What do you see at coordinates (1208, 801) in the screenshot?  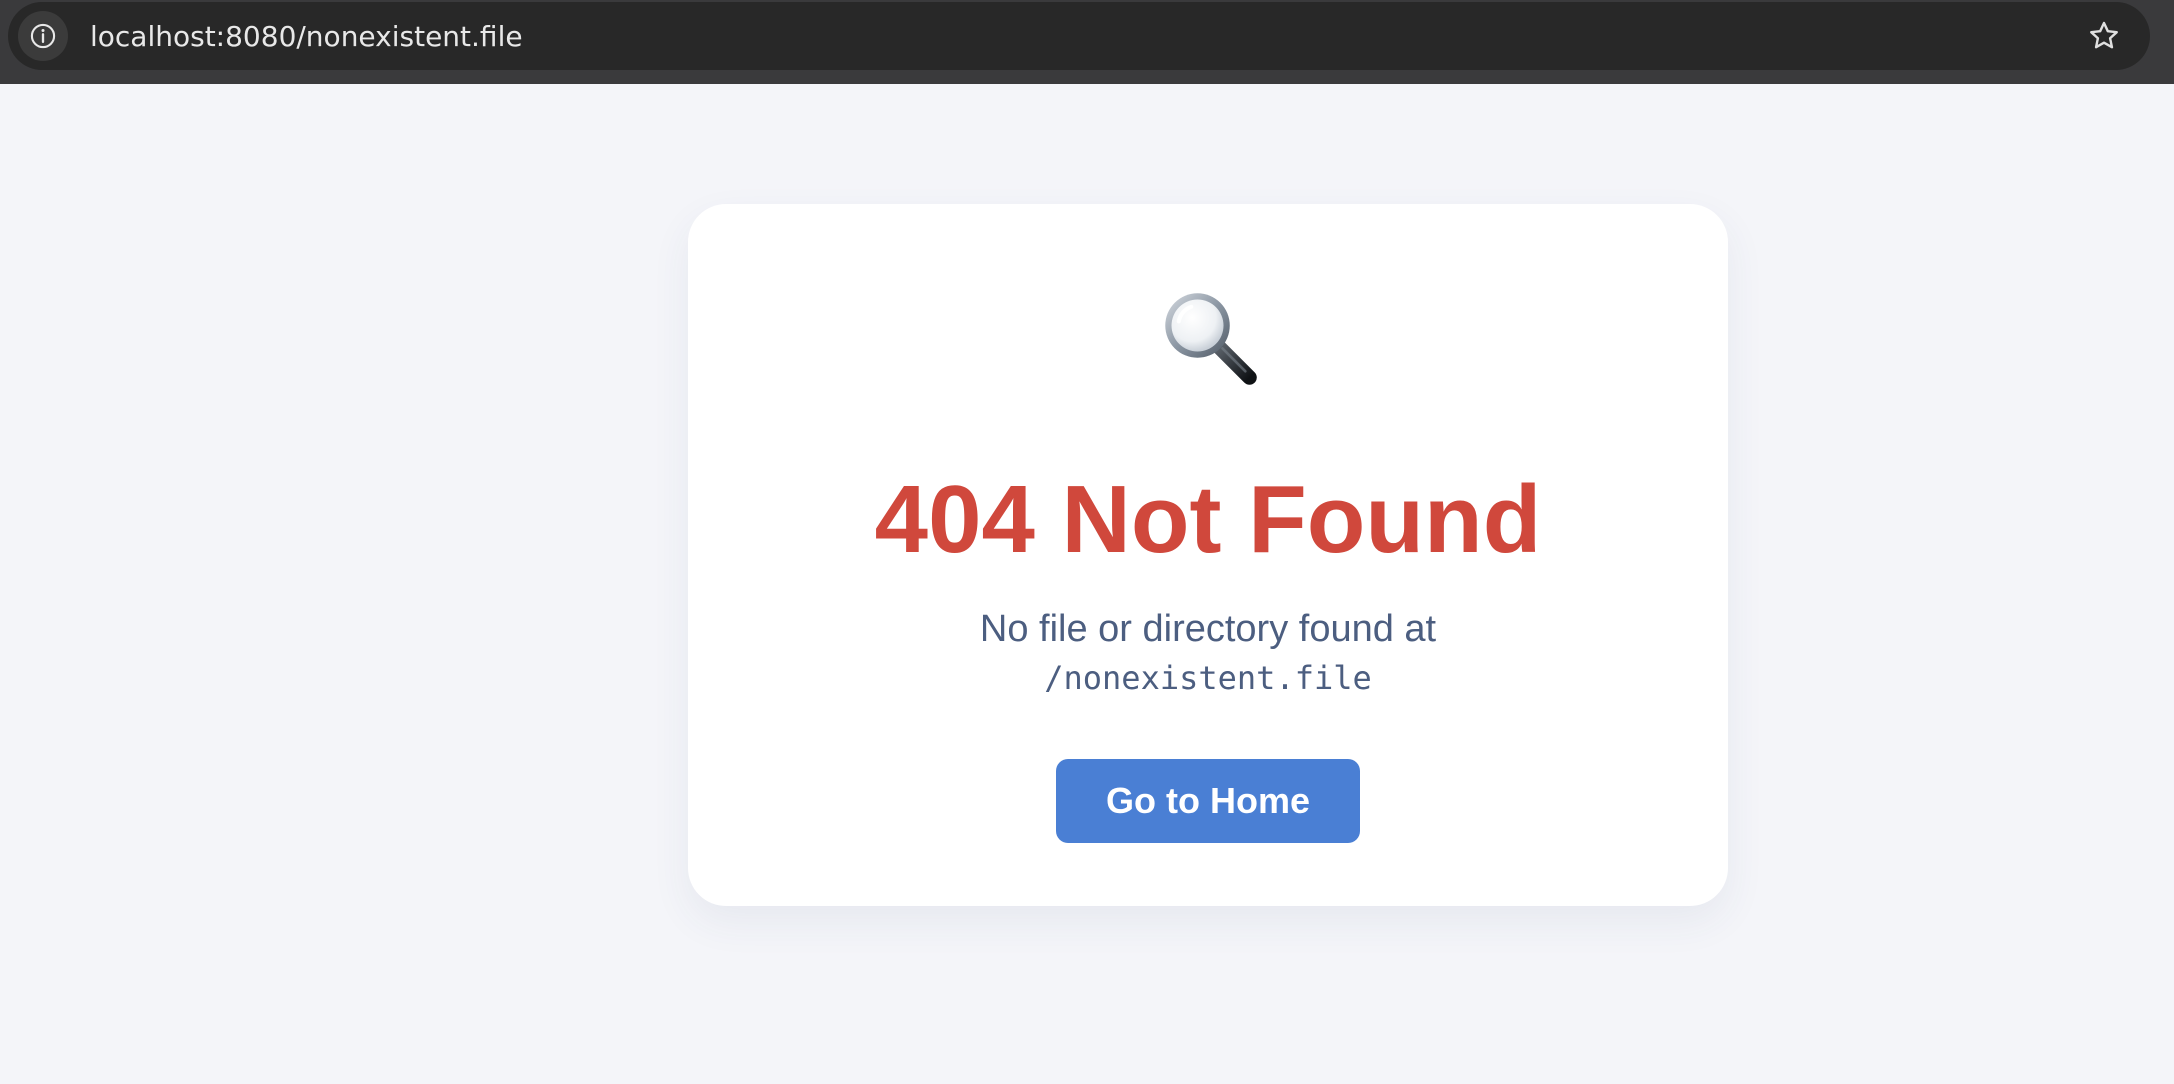 I see `go-home-button: Go to Home` at bounding box center [1208, 801].